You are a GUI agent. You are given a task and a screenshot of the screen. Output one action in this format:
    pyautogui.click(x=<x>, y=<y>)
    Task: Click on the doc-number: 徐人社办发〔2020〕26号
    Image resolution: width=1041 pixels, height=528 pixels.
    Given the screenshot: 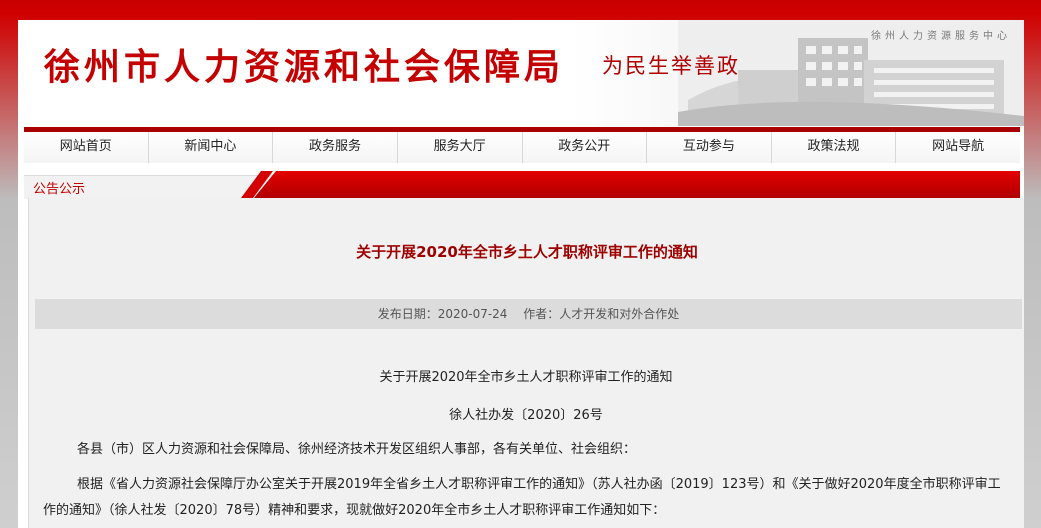 What is the action you would take?
    pyautogui.click(x=526, y=415)
    